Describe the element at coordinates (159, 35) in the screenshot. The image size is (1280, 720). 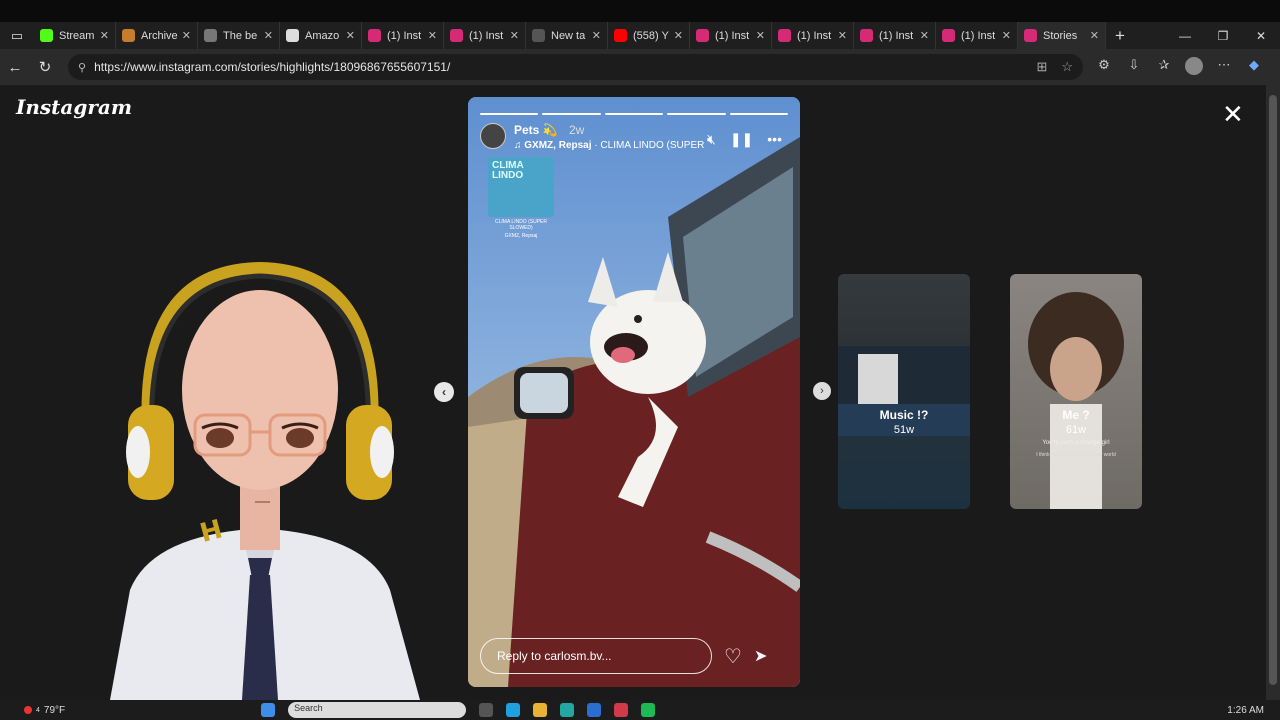
I see `tab-label: Archive` at that location.